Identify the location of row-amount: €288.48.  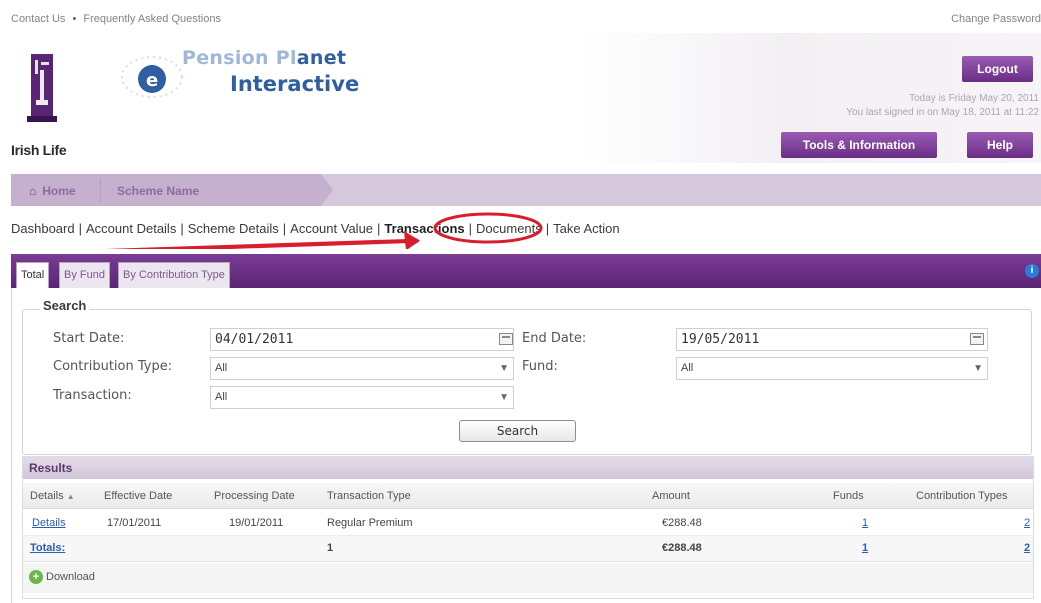
(682, 523).